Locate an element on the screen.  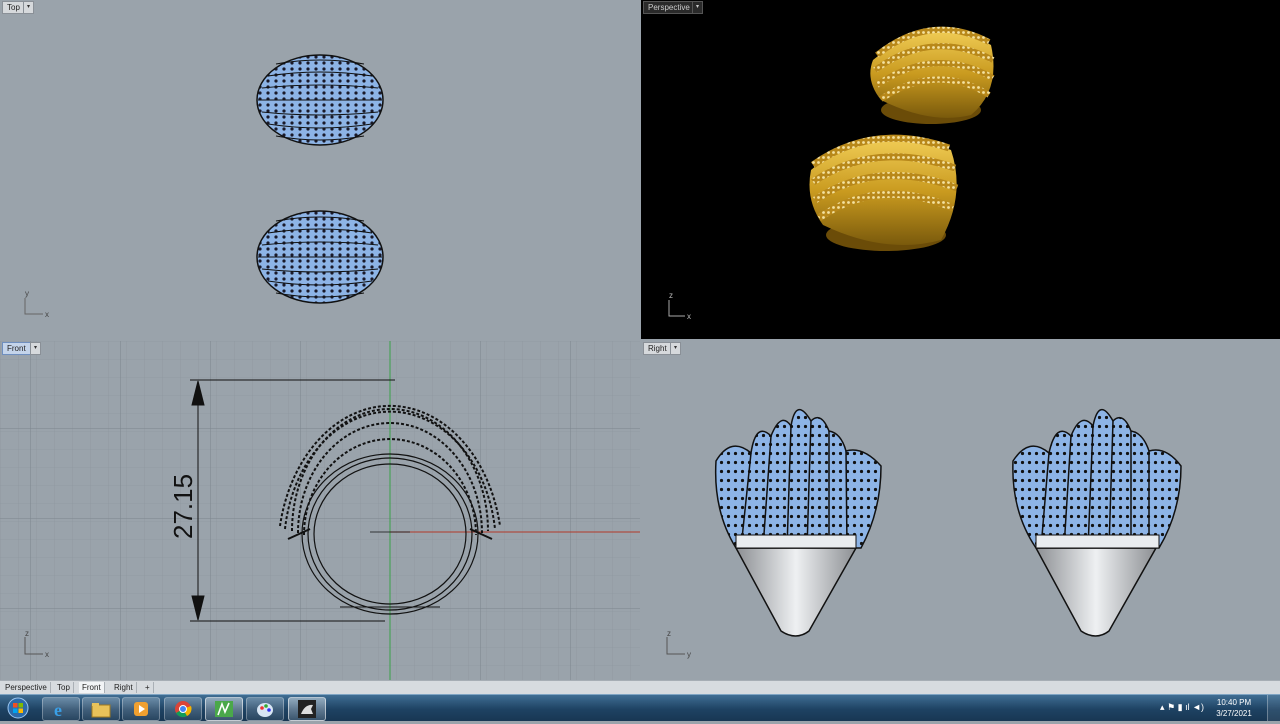
clock: 10:40 PM 3/27/2021 is located at coordinates (1234, 708).